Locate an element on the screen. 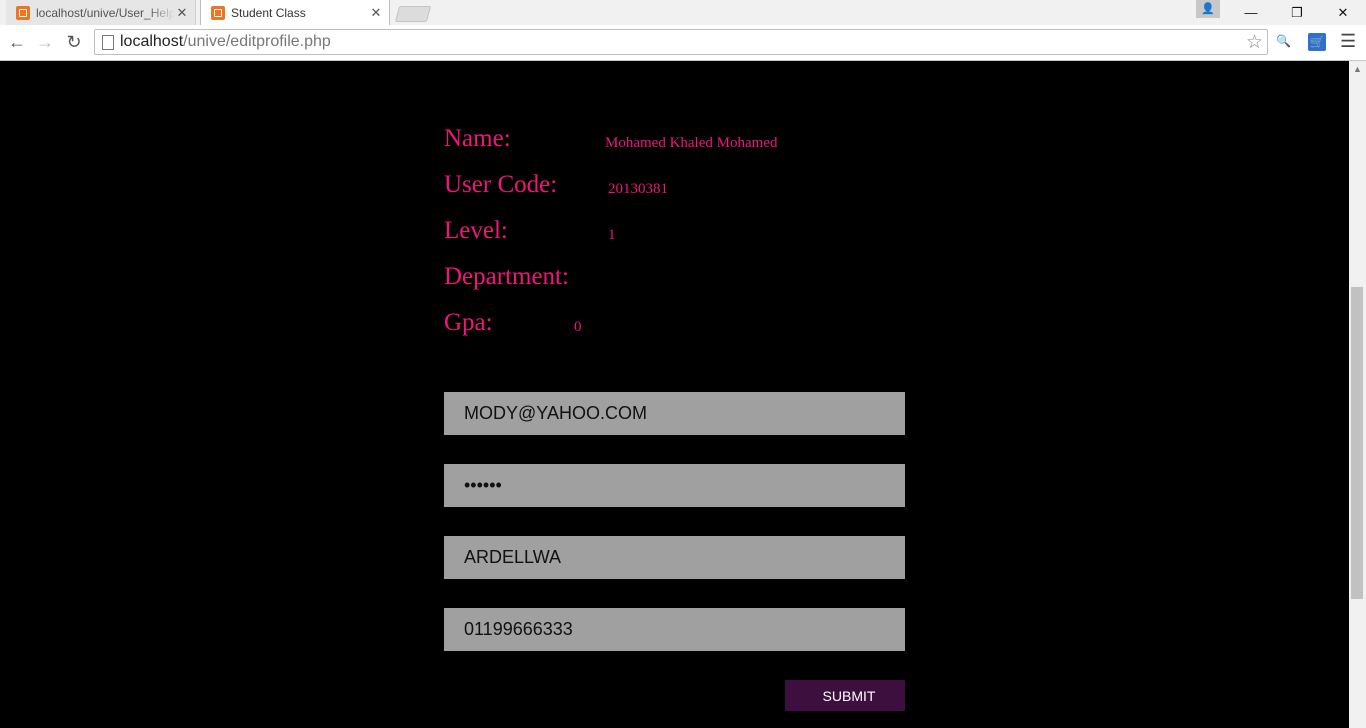  menu-icon: ☰ is located at coordinates (1348, 41).